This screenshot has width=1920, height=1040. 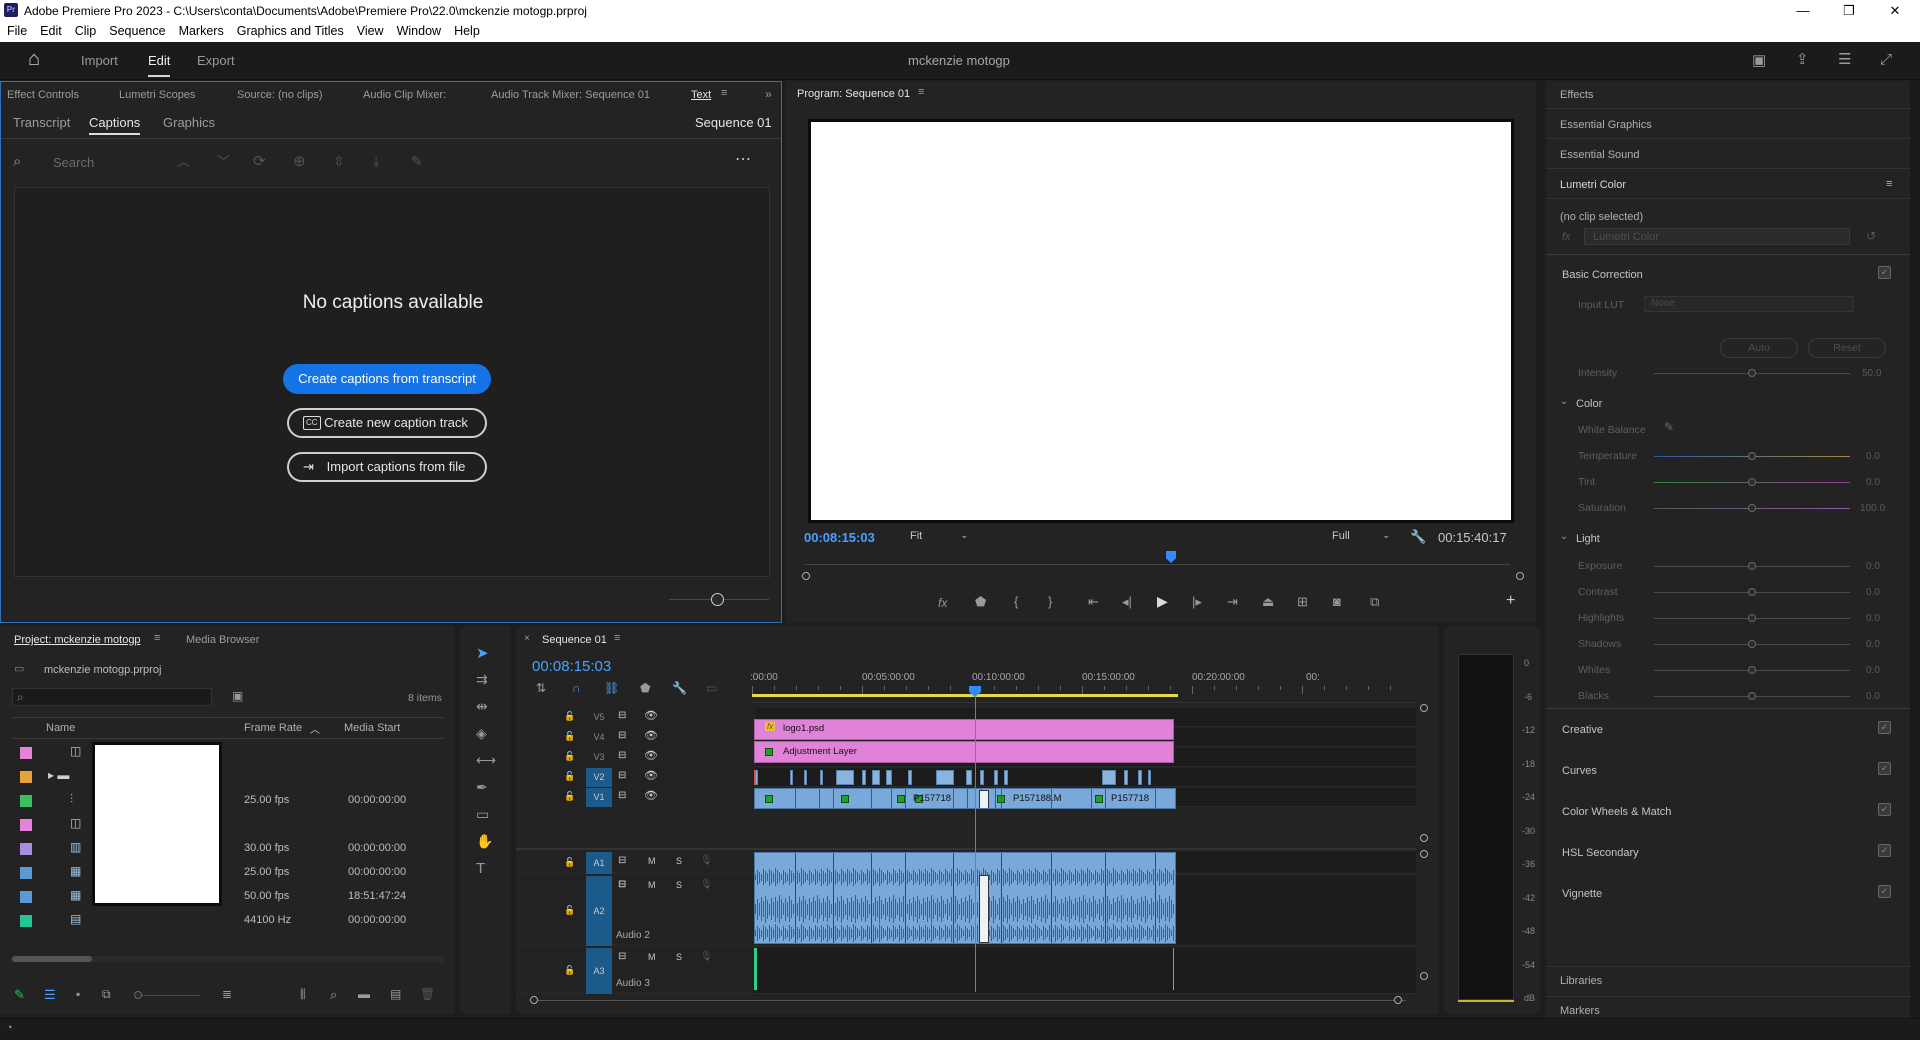 What do you see at coordinates (216, 60) in the screenshot?
I see `export-tab: Export` at bounding box center [216, 60].